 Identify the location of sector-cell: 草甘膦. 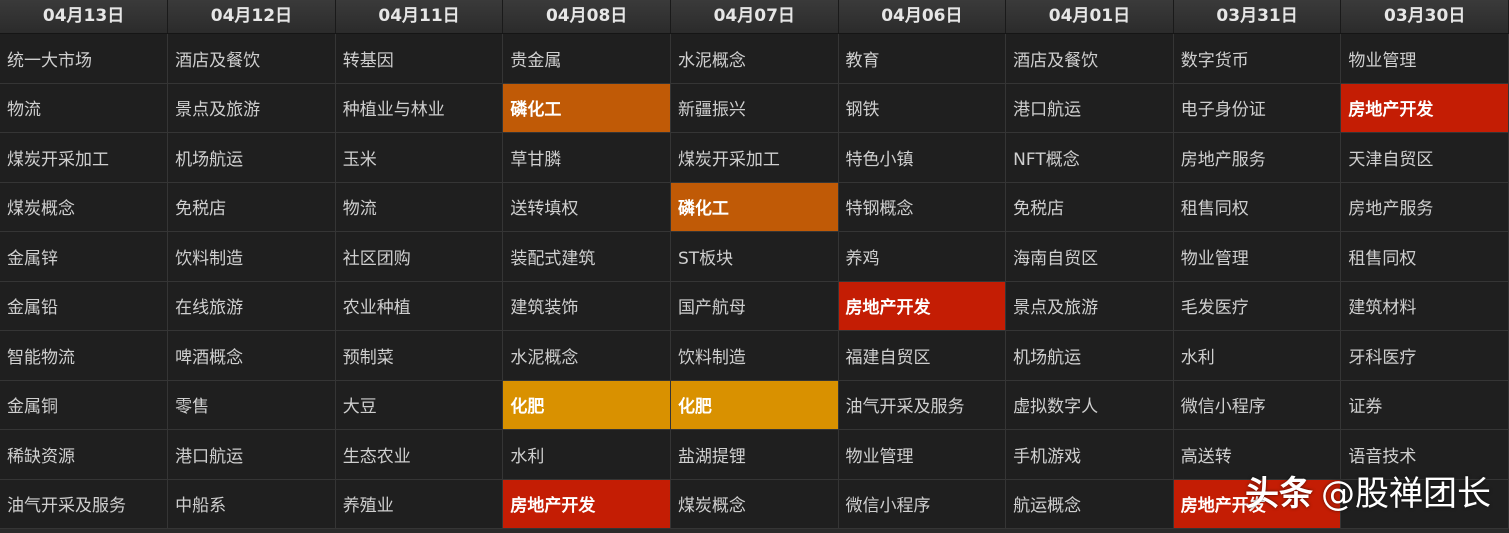
(586, 157).